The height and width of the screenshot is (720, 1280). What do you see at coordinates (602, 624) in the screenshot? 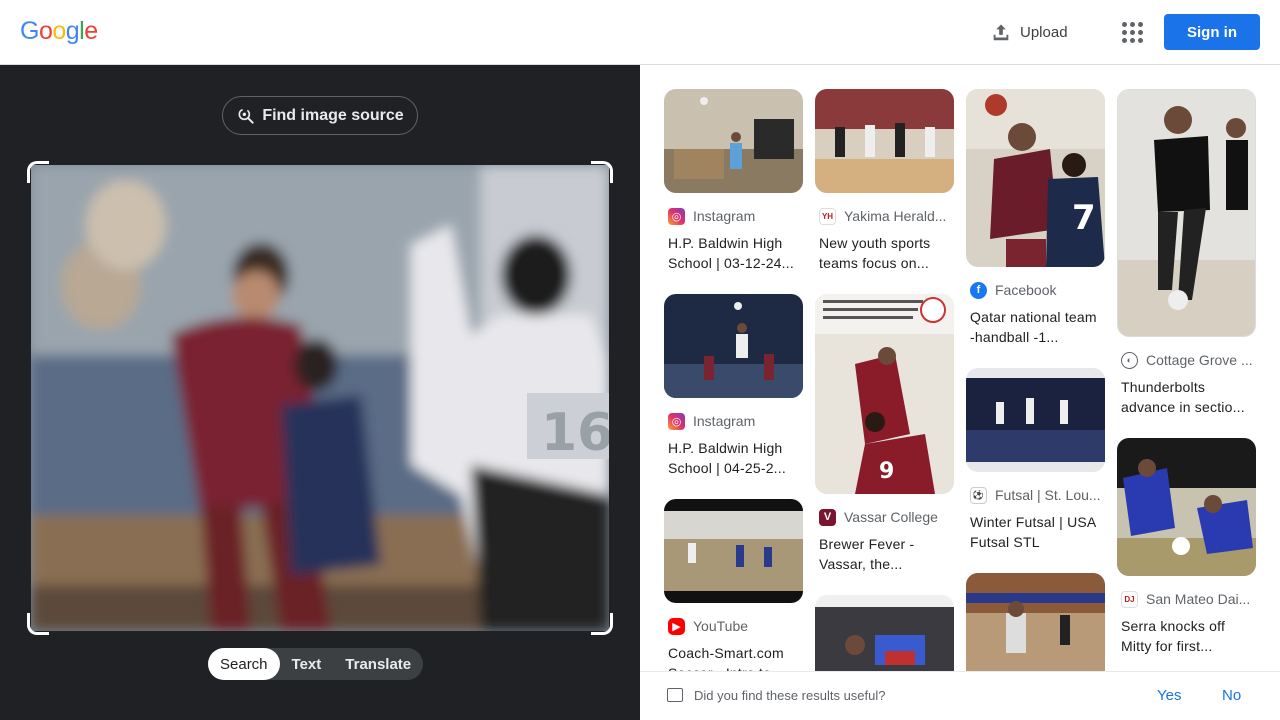
I see `crop-handle-bottom-right` at bounding box center [602, 624].